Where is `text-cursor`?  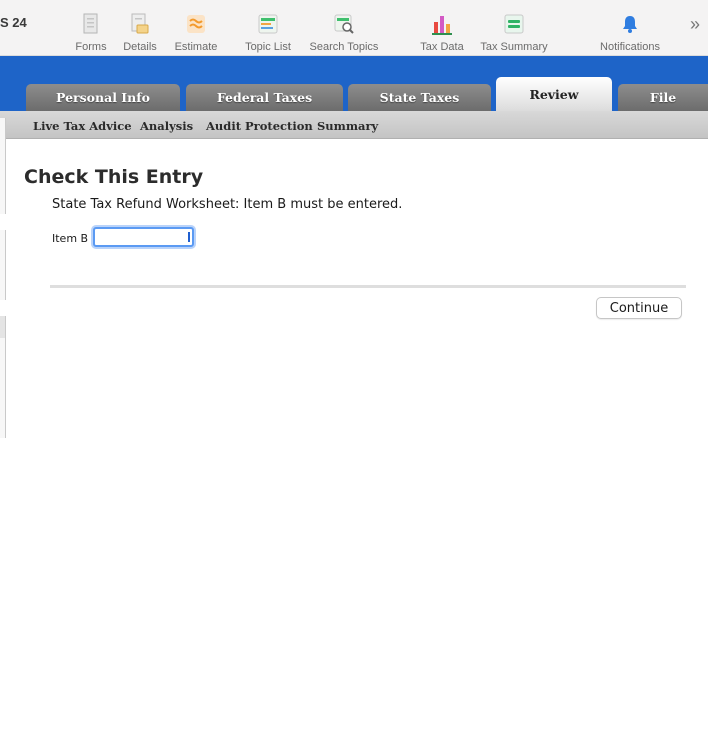
text-cursor is located at coordinates (189, 237).